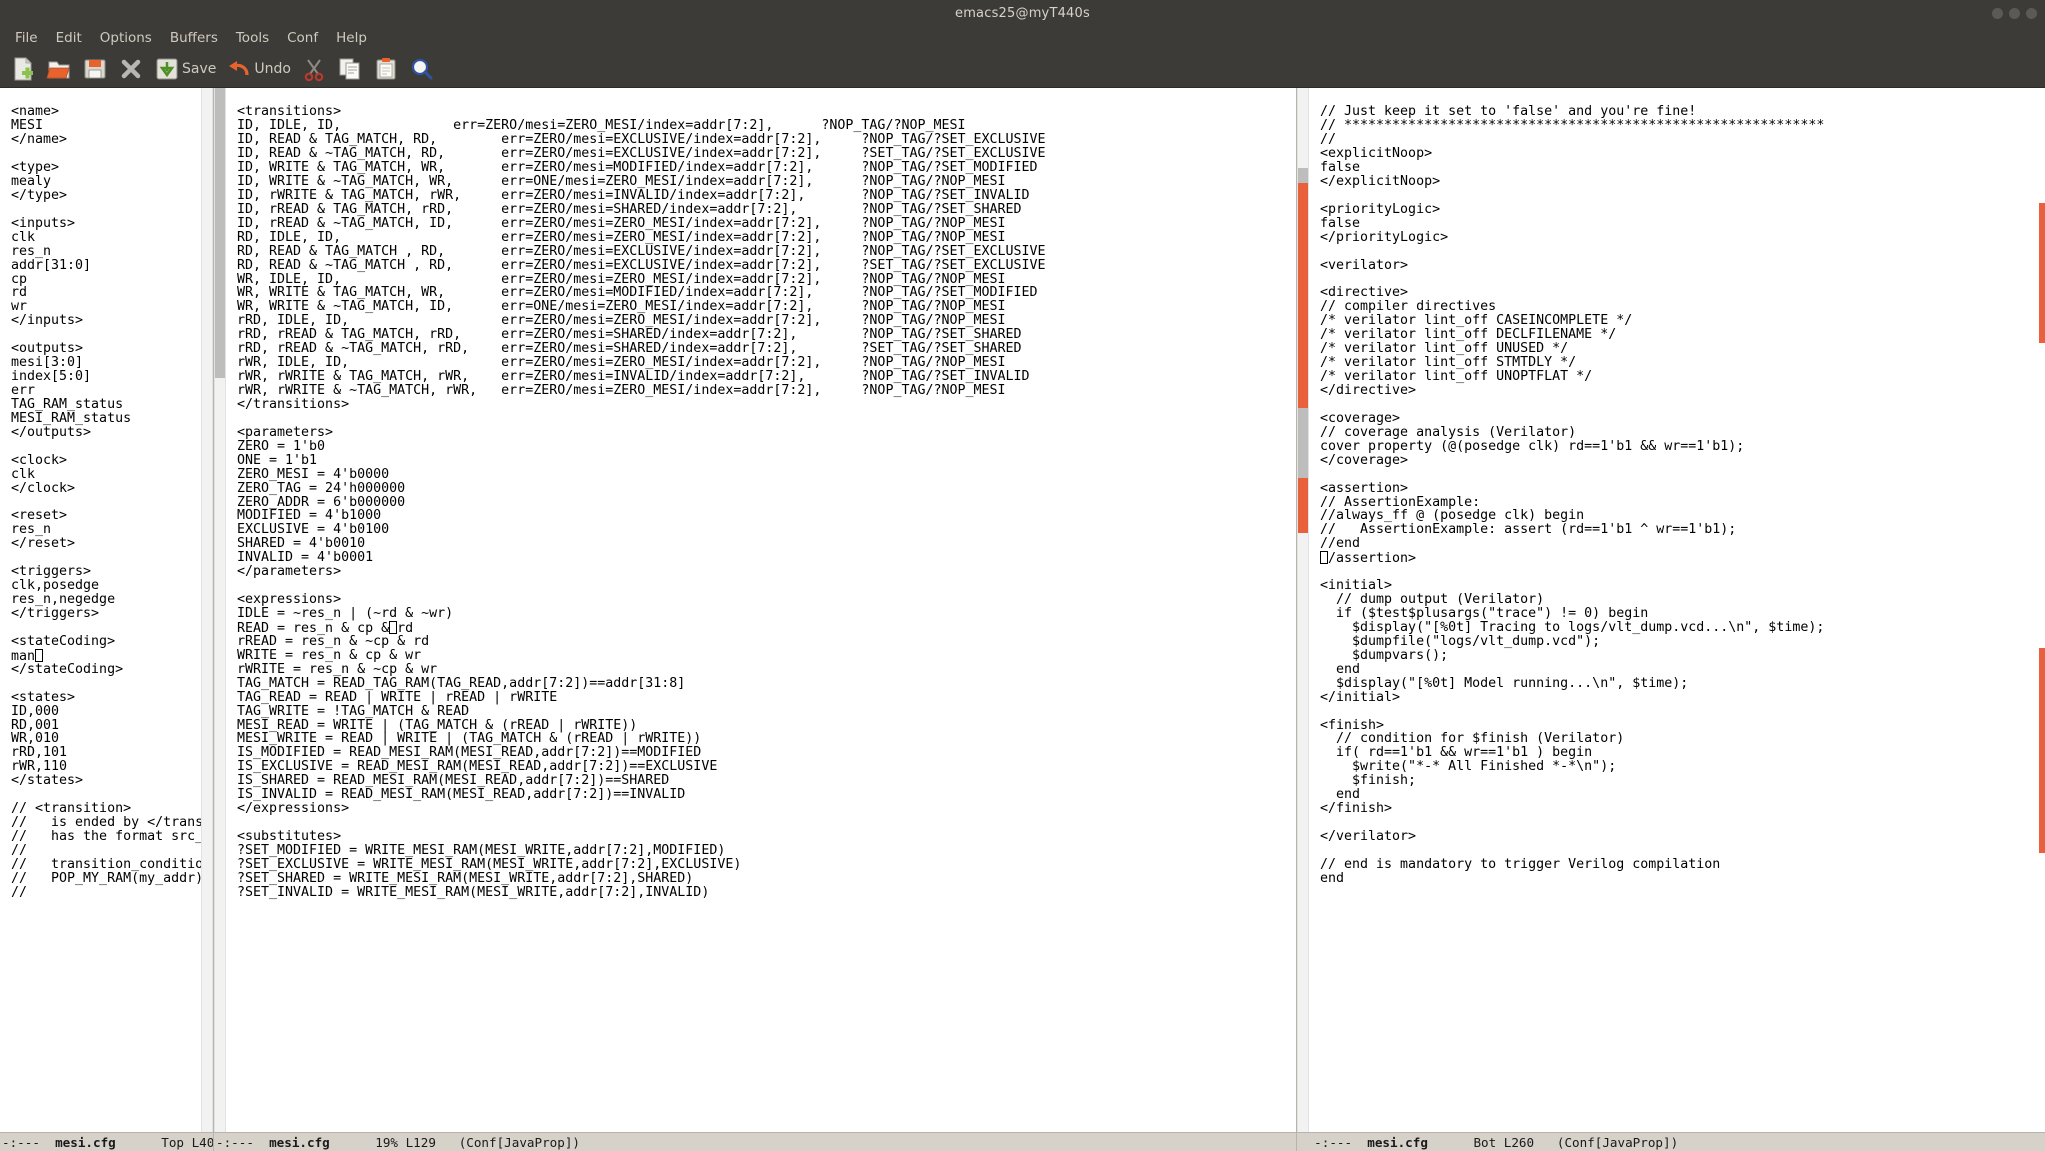  Describe the element at coordinates (1328, 140) in the screenshot. I see `buffer-line: //` at that location.